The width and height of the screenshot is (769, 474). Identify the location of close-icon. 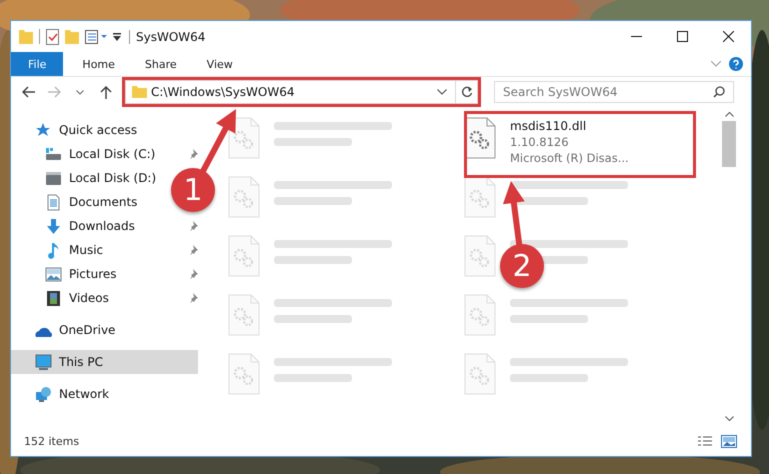
(728, 36).